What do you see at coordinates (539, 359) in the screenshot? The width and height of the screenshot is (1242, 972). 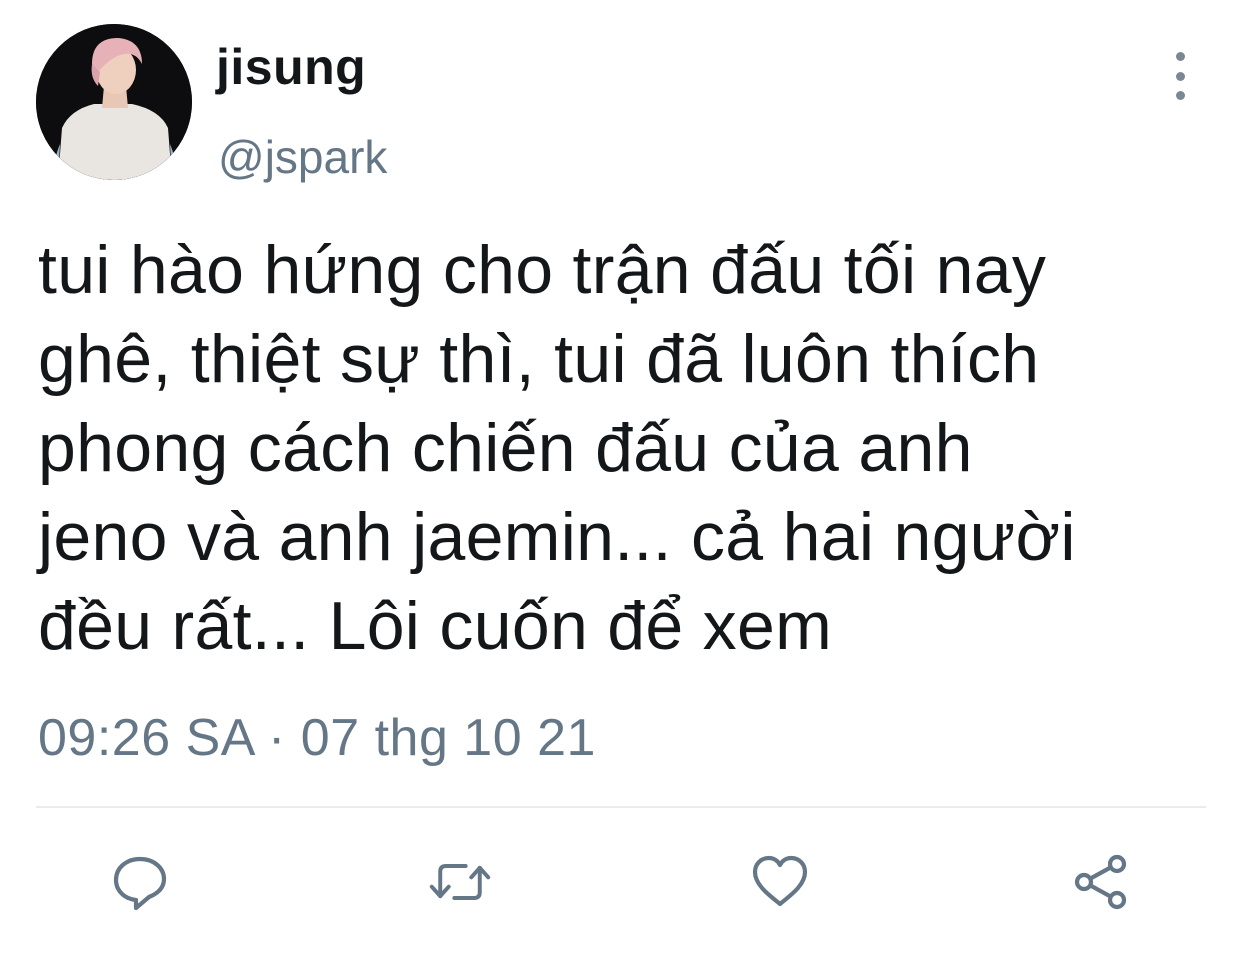 I see `tweet-text-line: ghê, thiệt sự thì, tui đã luôn thích` at bounding box center [539, 359].